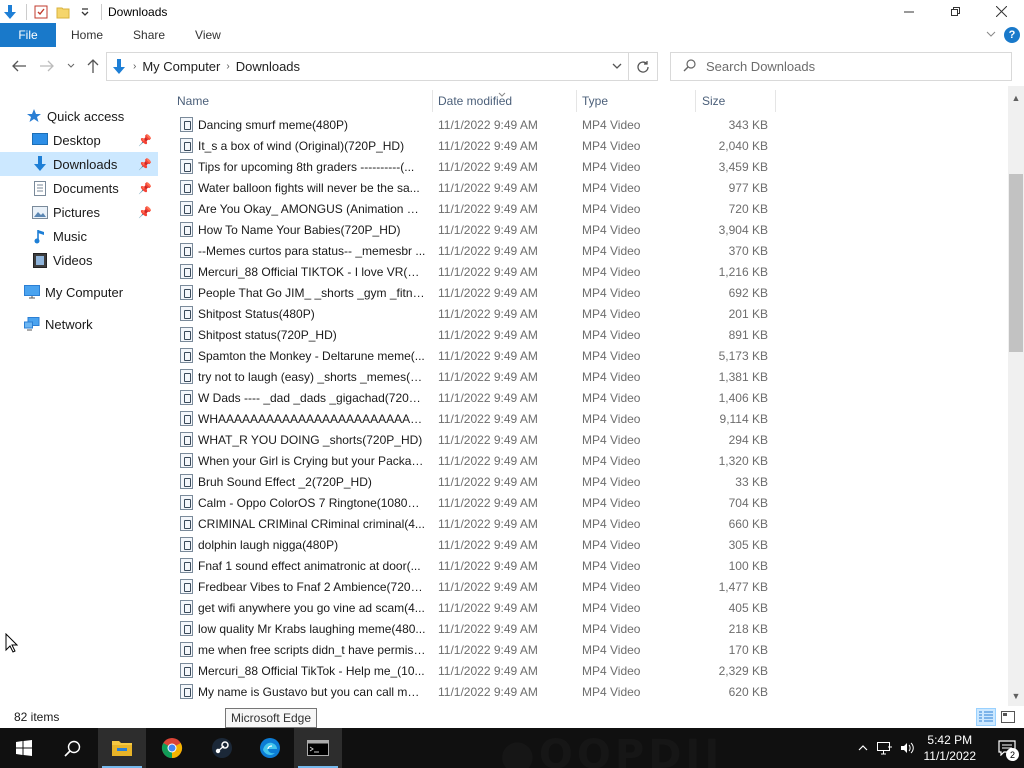  I want to click on search-box, so click(841, 66).